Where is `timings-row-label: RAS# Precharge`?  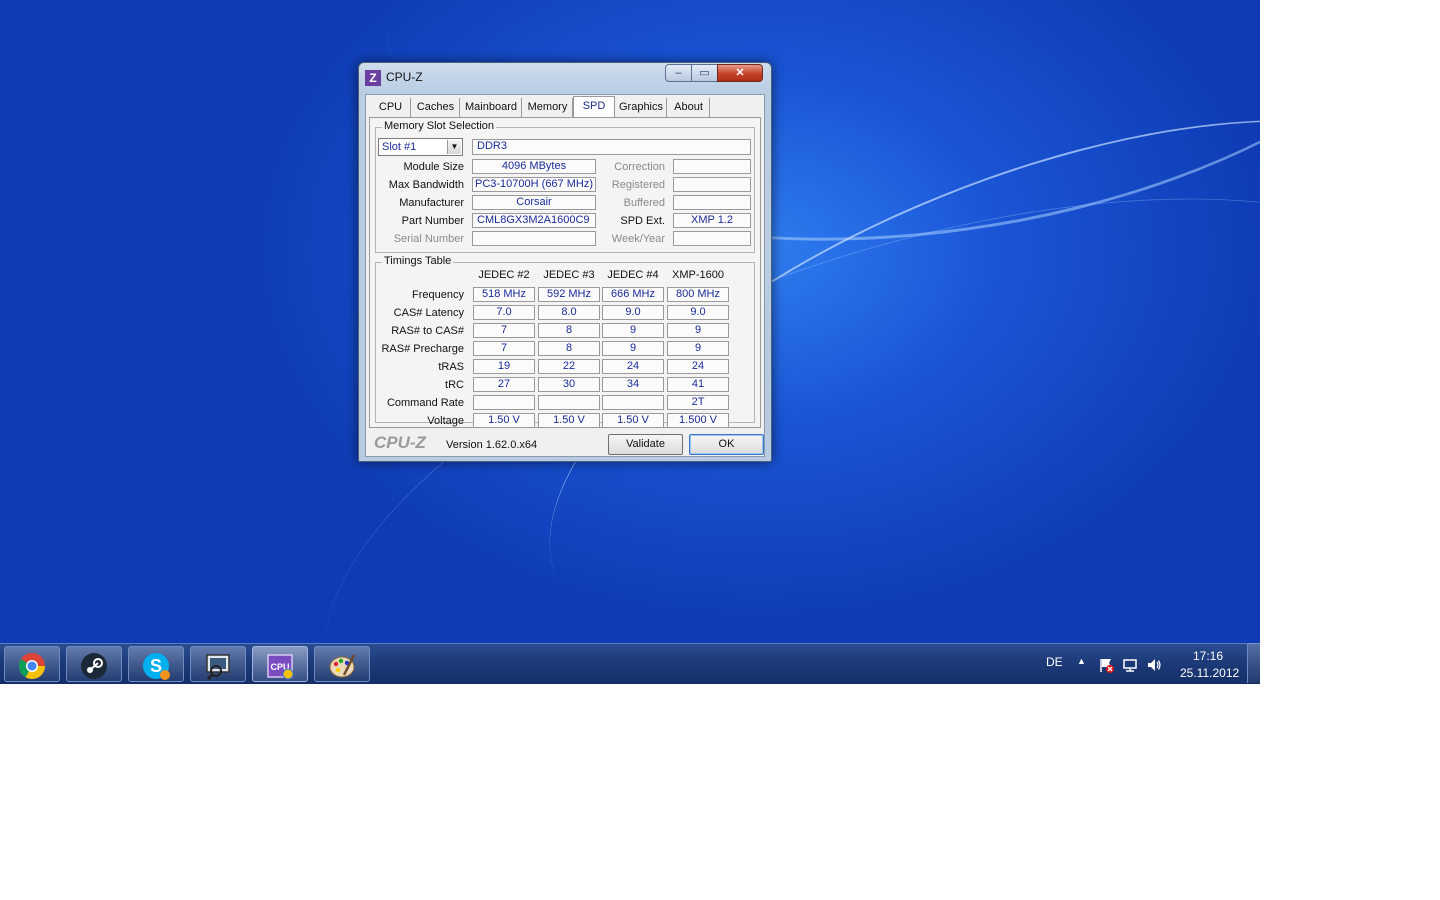 timings-row-label: RAS# Precharge is located at coordinates (422, 349).